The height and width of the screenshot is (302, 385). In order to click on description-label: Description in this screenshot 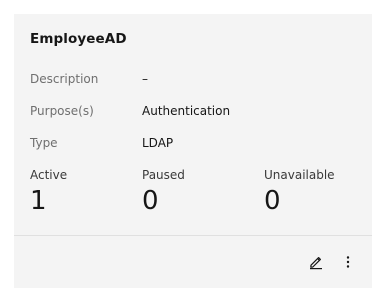, I will do `click(64, 79)`.